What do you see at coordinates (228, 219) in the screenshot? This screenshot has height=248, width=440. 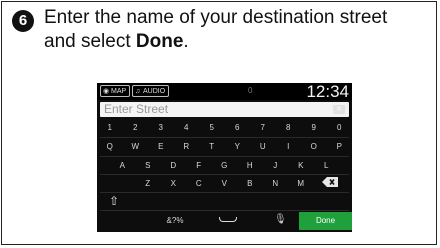 I see `space-bar-icon` at bounding box center [228, 219].